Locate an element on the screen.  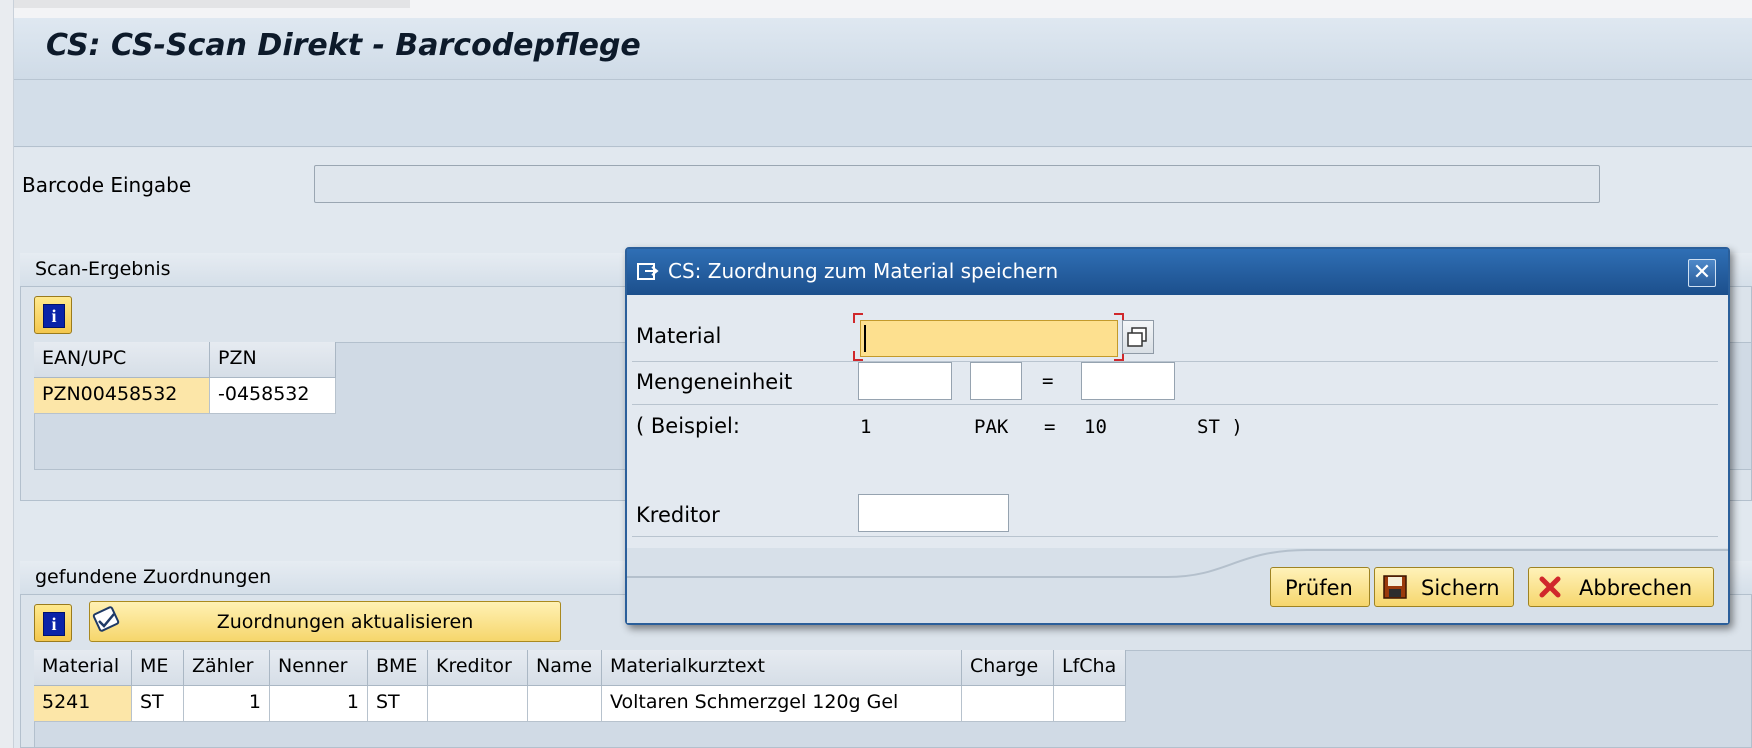
example-prefix: ( Beispiel: is located at coordinates (688, 426).